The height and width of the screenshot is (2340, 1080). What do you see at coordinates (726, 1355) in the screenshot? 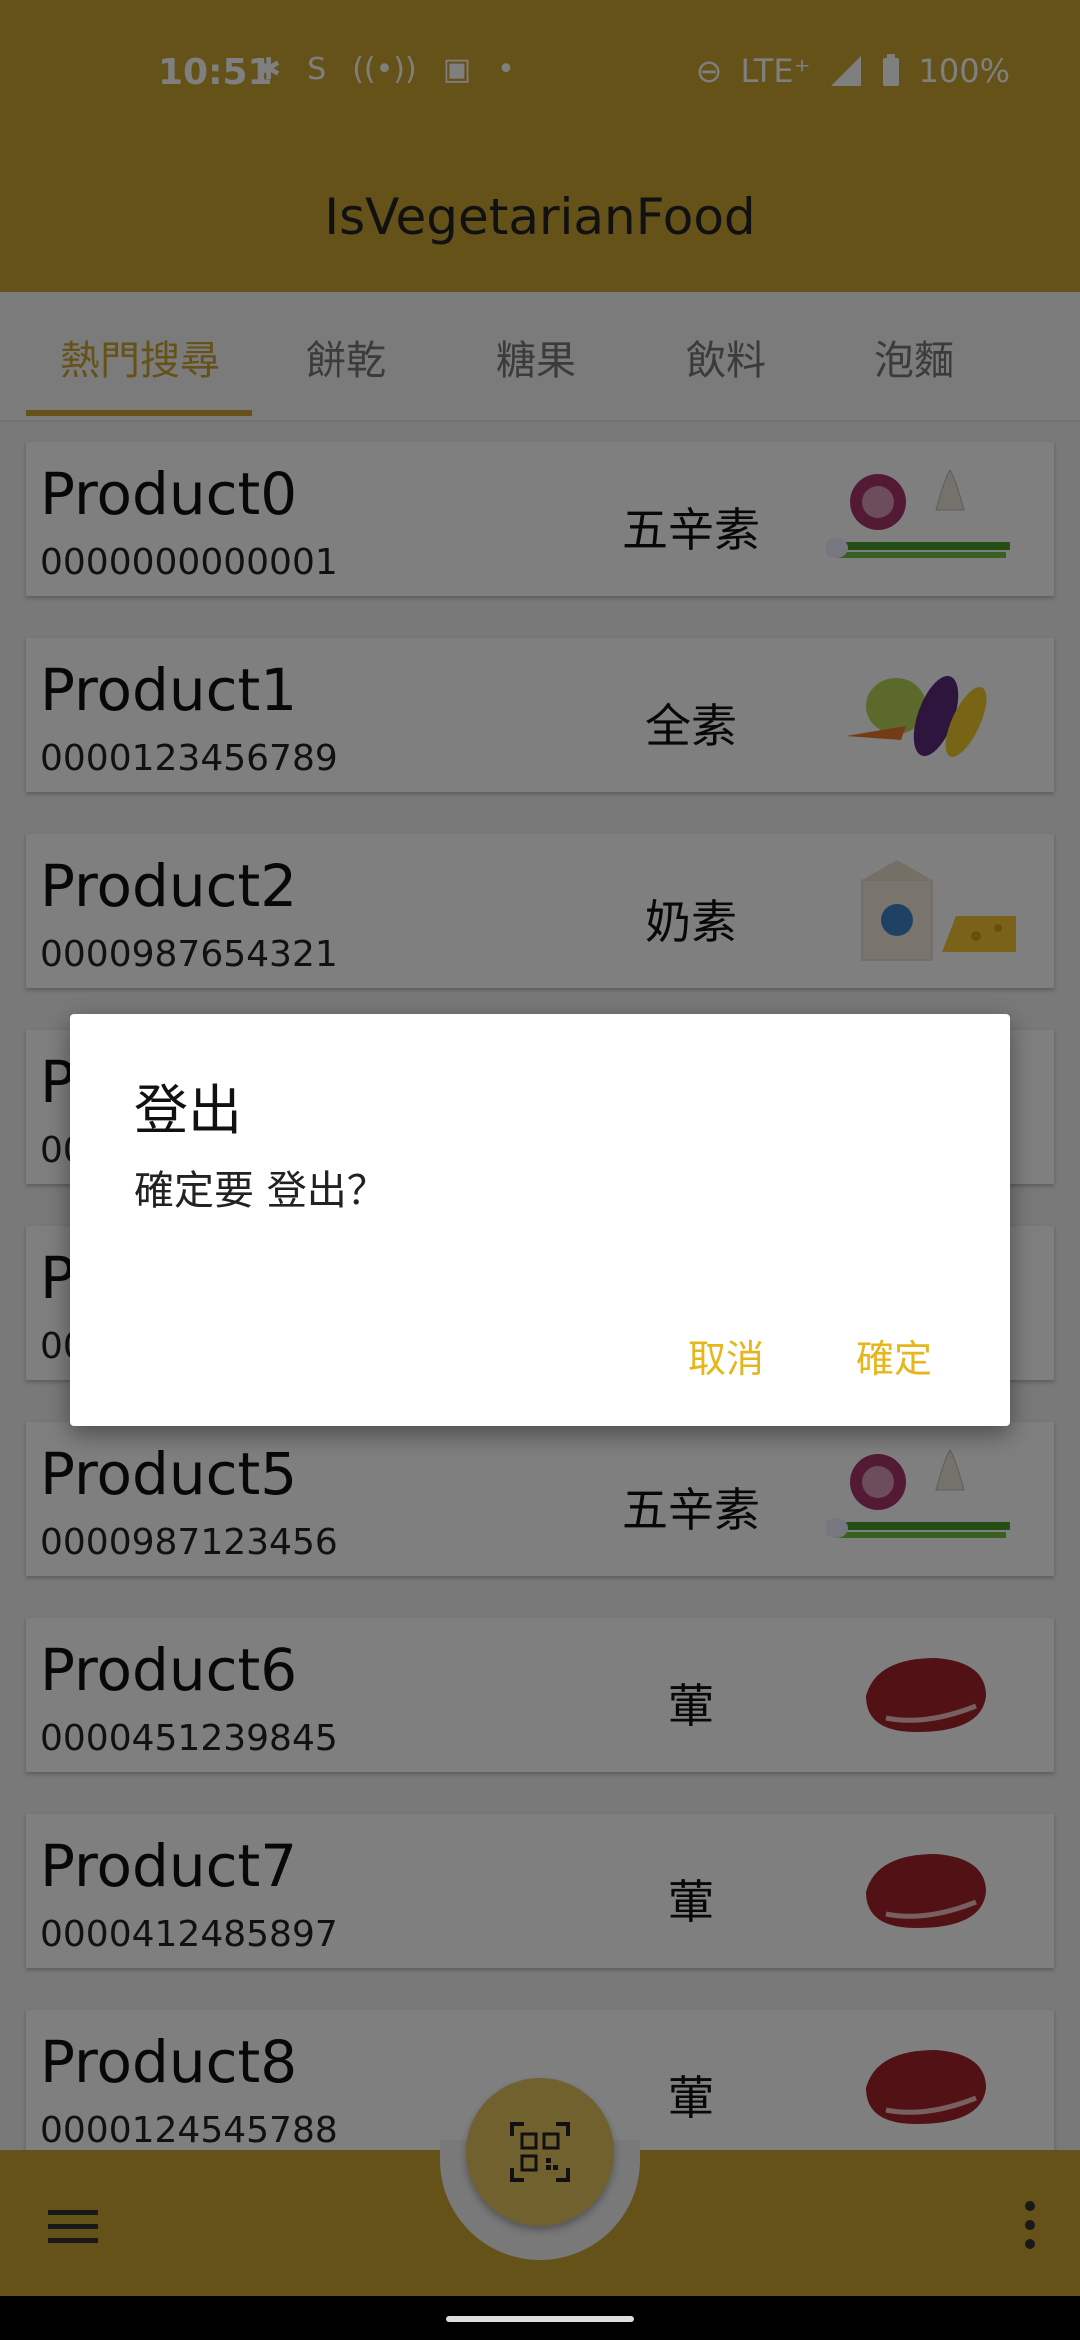
I see `cancel-button: 取消` at bounding box center [726, 1355].